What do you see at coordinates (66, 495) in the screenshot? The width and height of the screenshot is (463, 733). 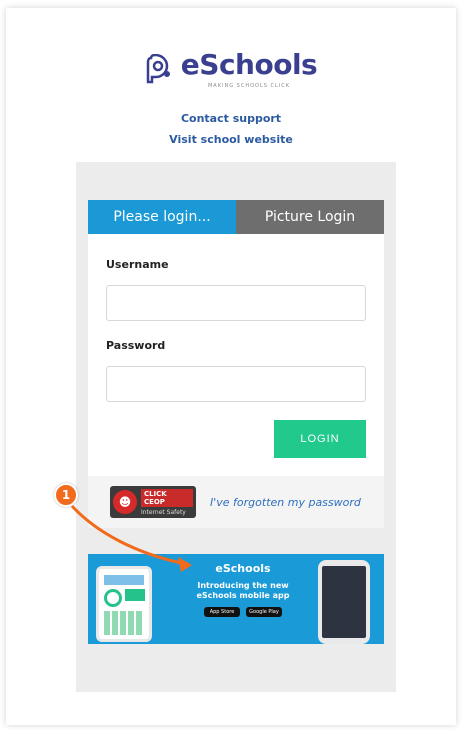 I see `annotation-marker: 1` at bounding box center [66, 495].